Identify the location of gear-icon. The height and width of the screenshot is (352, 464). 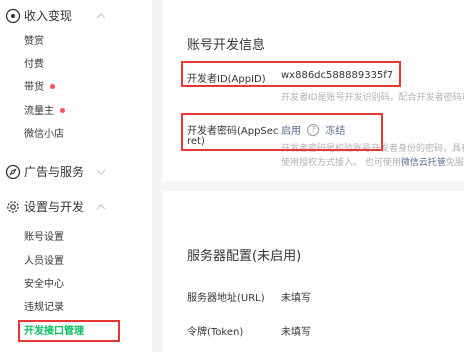
(13, 207).